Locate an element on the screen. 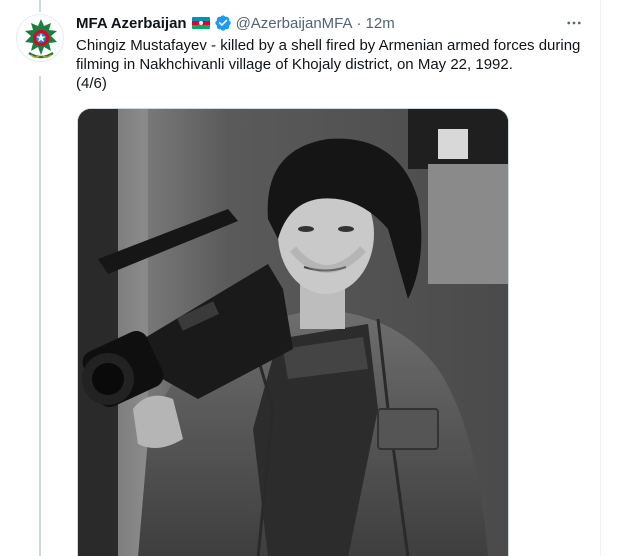 This screenshot has height=556, width=629. tweet-timestamp: 12m is located at coordinates (380, 23).